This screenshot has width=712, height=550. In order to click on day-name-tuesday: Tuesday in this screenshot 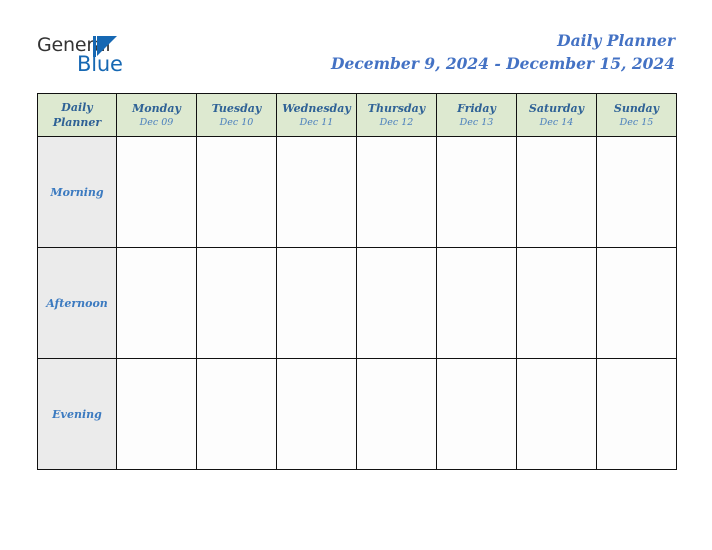, I will do `click(236, 108)`.